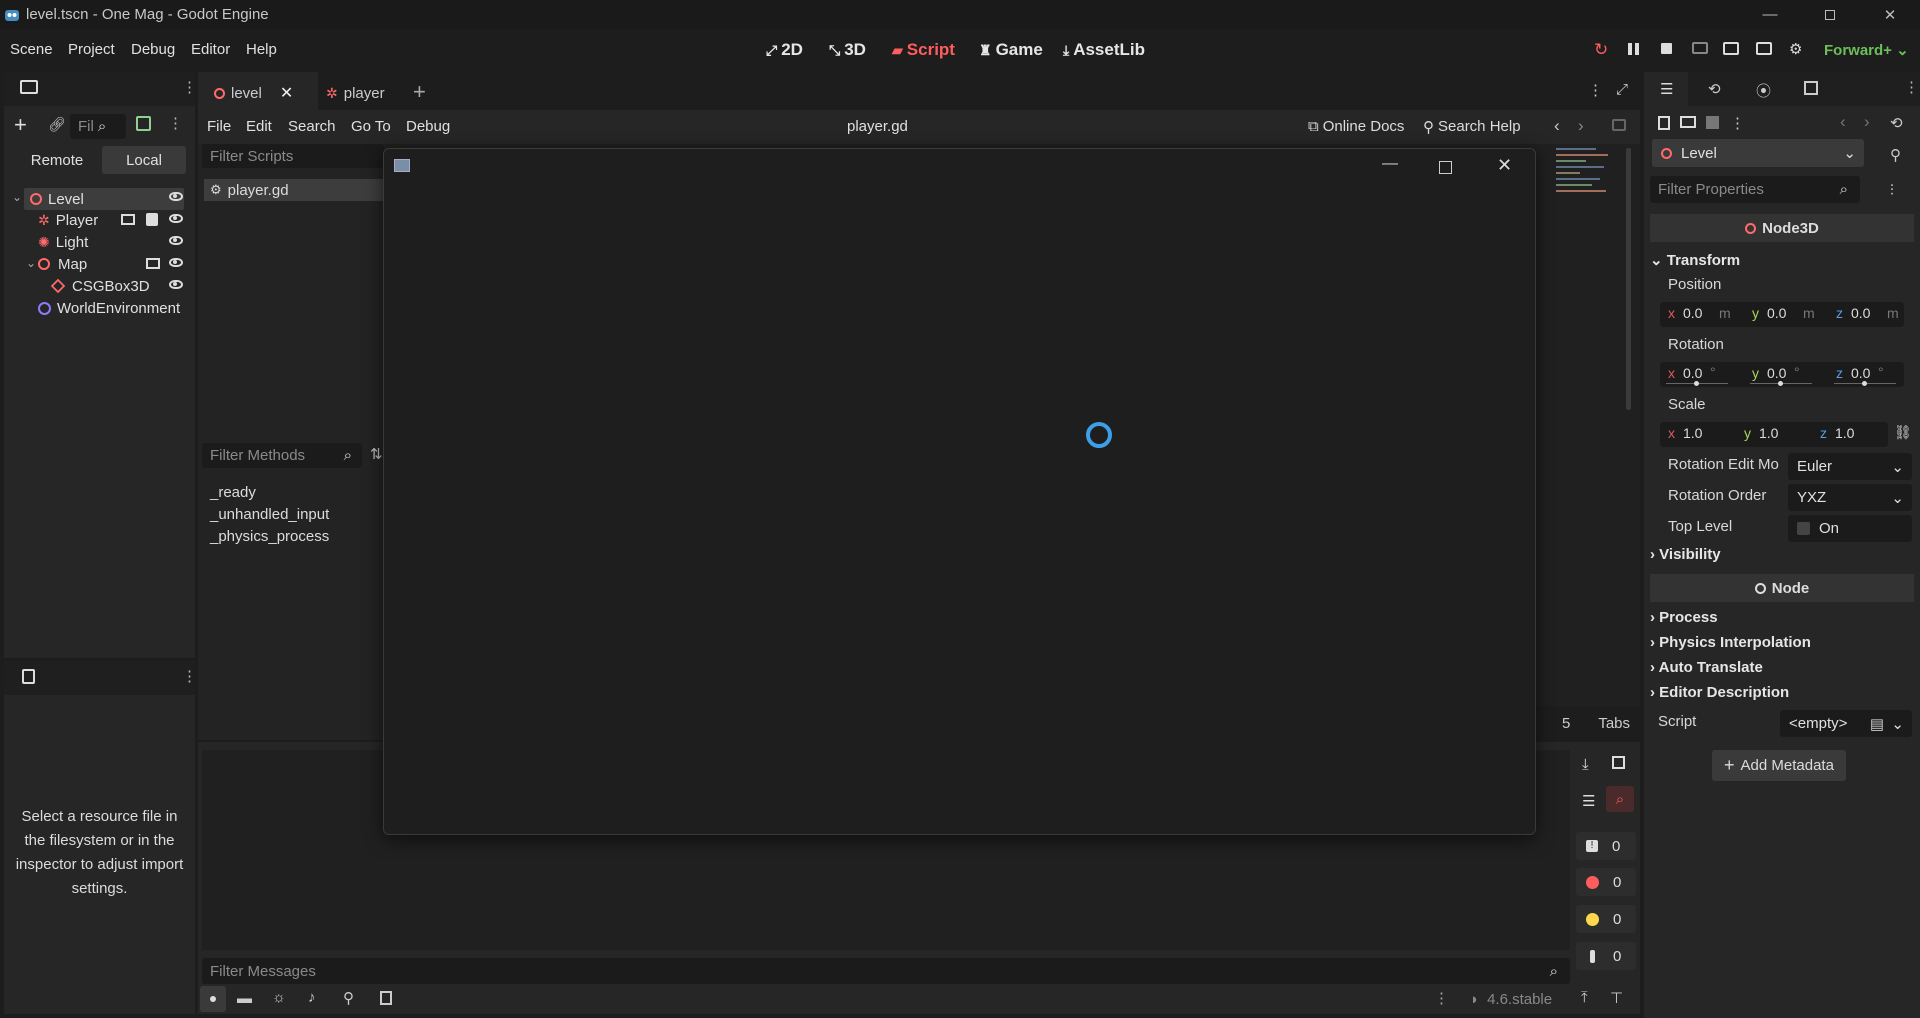 Image resolution: width=1920 pixels, height=1018 pixels. What do you see at coordinates (57, 160) in the screenshot?
I see `remote-tab: Remote` at bounding box center [57, 160].